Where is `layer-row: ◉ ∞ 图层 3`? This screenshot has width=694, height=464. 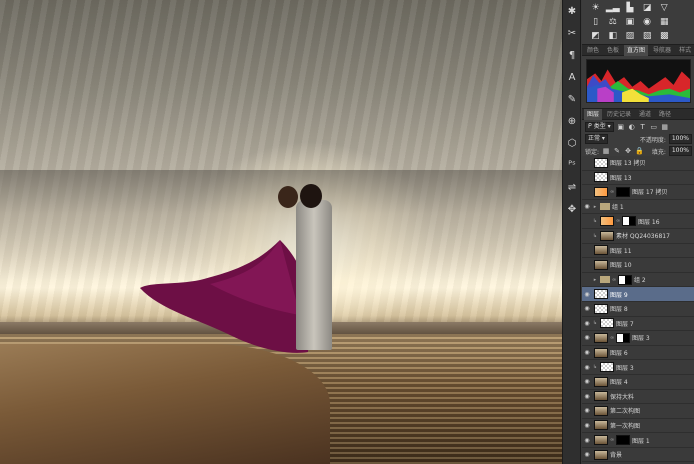 layer-row: ◉ ∞ 图层 3 is located at coordinates (638, 338).